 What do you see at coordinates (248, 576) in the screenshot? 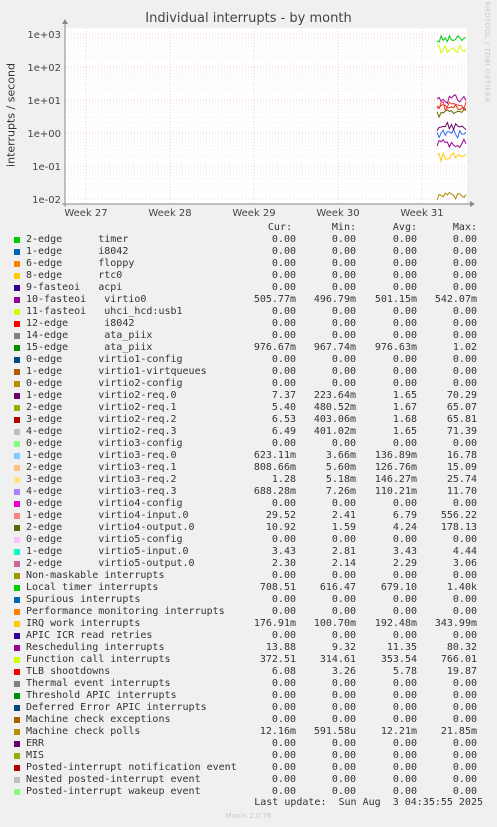
I see `legend-row: Non-maskable interrupts 0.00 0.00 0.00 0.00` at bounding box center [248, 576].